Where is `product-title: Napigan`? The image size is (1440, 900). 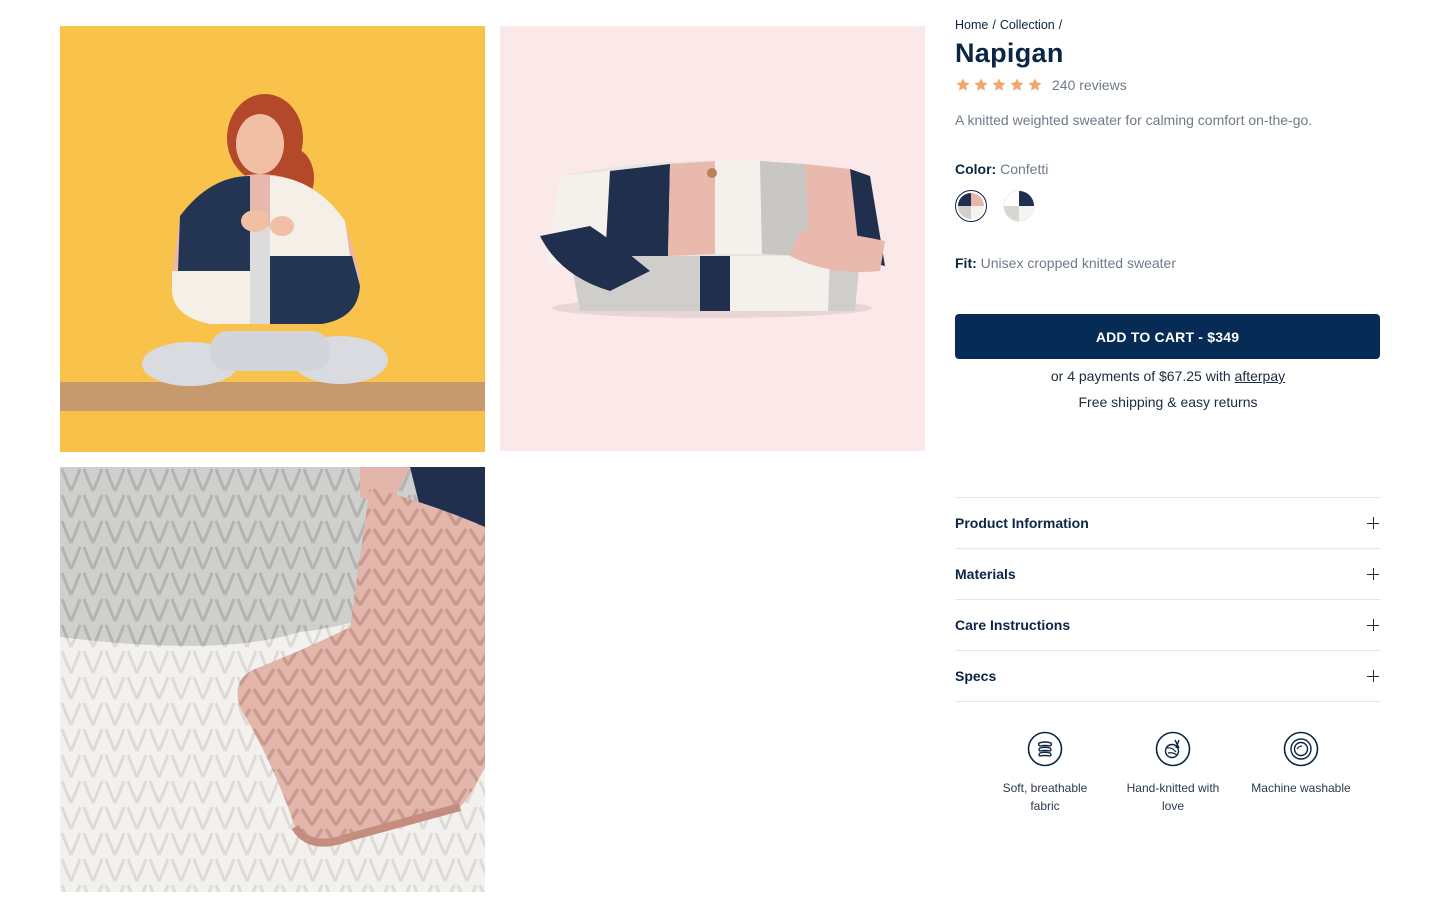 product-title: Napigan is located at coordinates (1009, 53).